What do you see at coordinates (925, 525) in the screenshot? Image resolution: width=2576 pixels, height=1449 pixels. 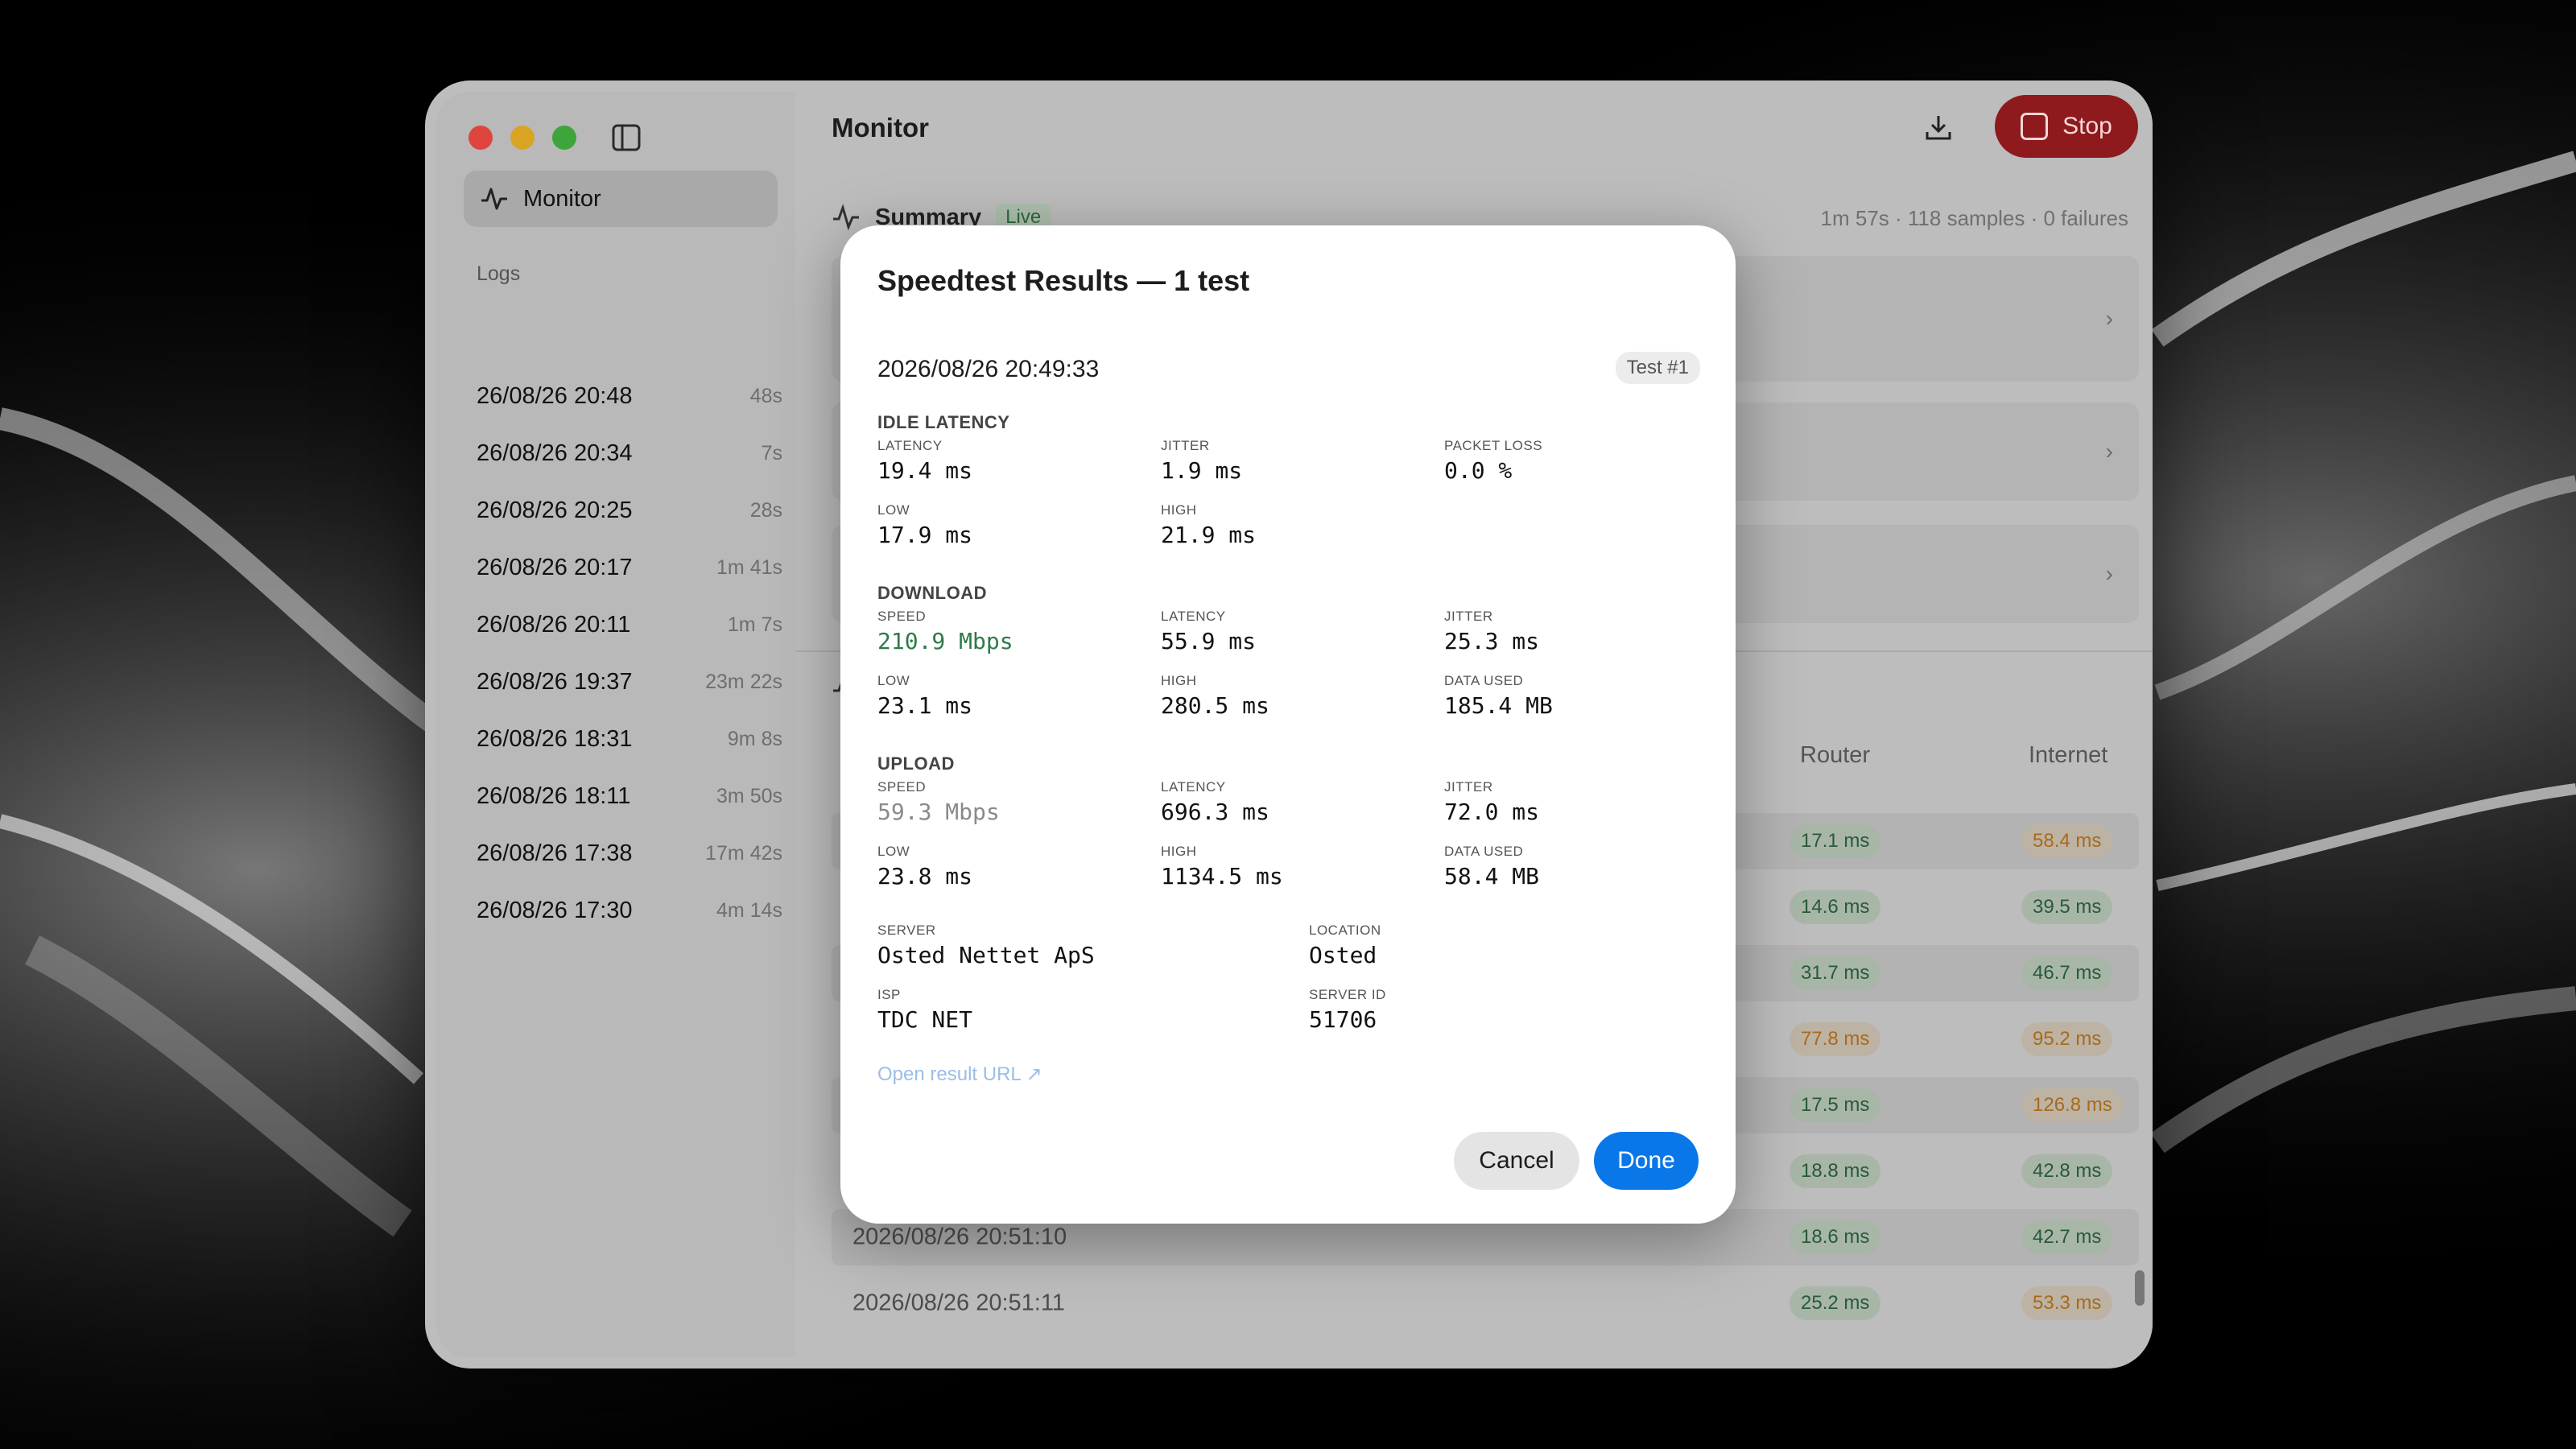 I see `idle-low: LOW 17.9 ms` at bounding box center [925, 525].